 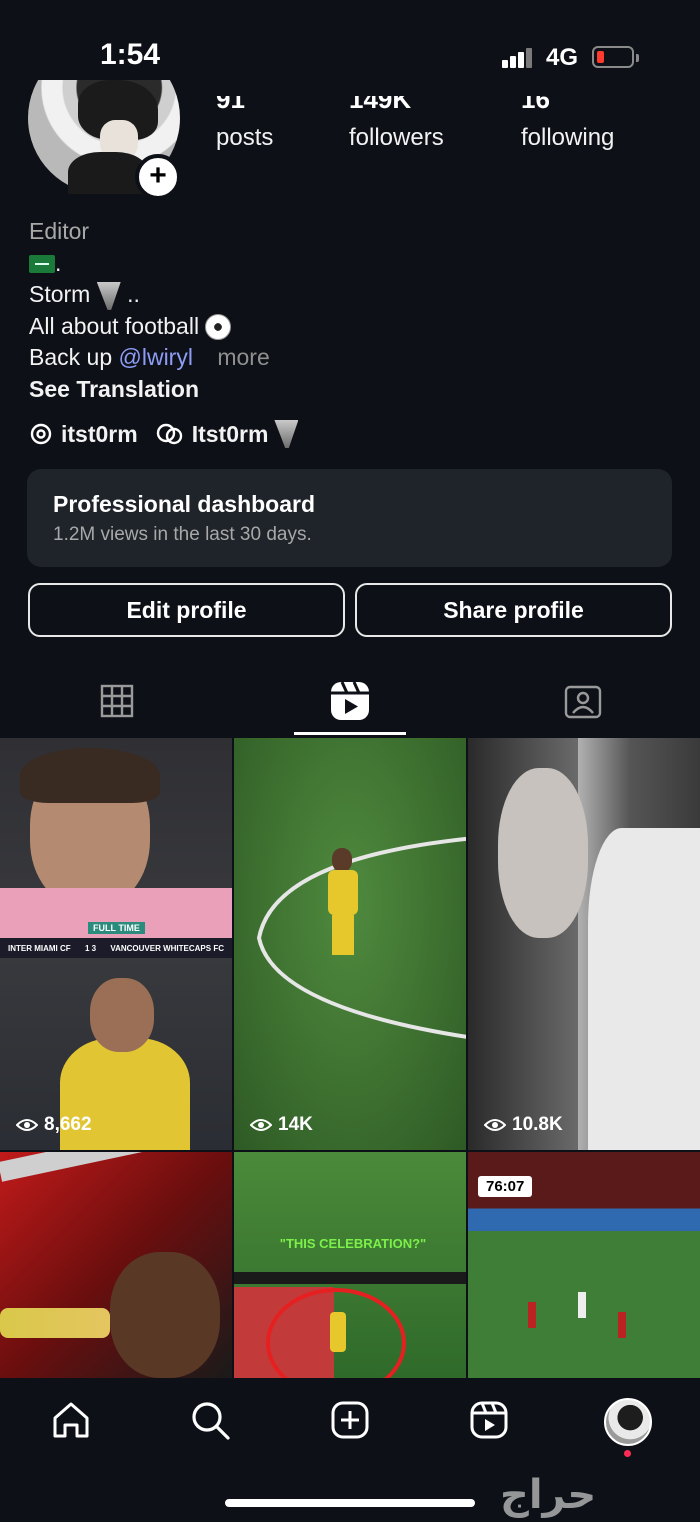 I want to click on stat-followers-count: 149K, so click(x=380, y=104).